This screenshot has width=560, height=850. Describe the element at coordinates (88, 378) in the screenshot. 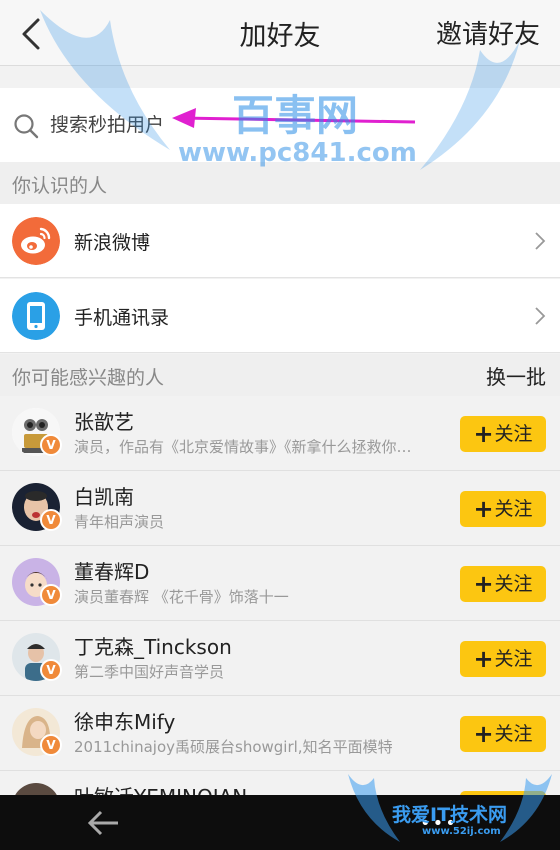

I see `section-title: 你可能感兴趣的人` at that location.